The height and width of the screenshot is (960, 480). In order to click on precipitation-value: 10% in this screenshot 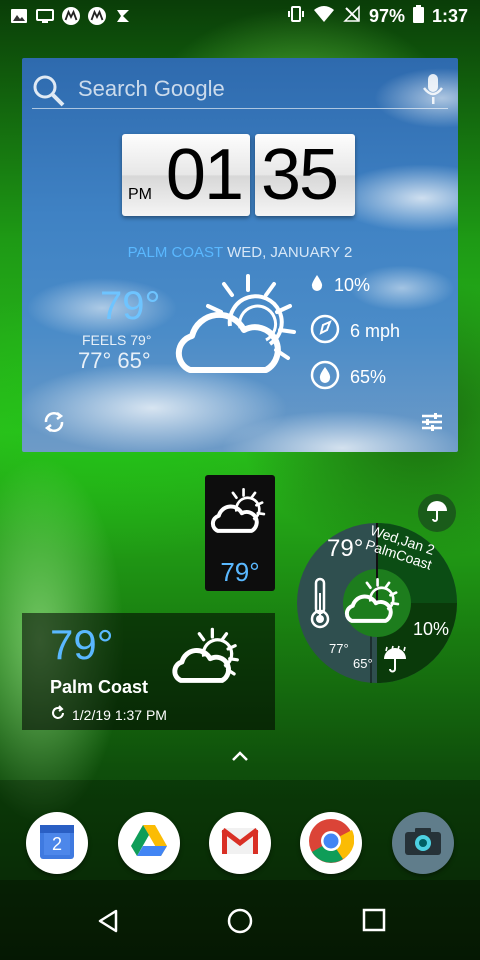, I will do `click(352, 285)`.